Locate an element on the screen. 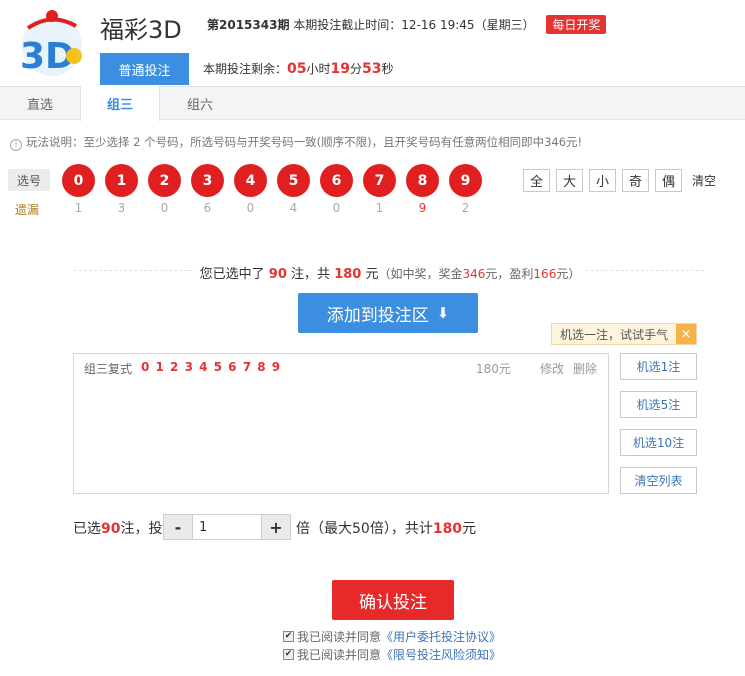 Image resolution: width=745 pixels, height=676 pixels. agreement-user-entrust: ✔ 我已阅读并同意 《用户委托投注协议》 is located at coordinates (392, 636).